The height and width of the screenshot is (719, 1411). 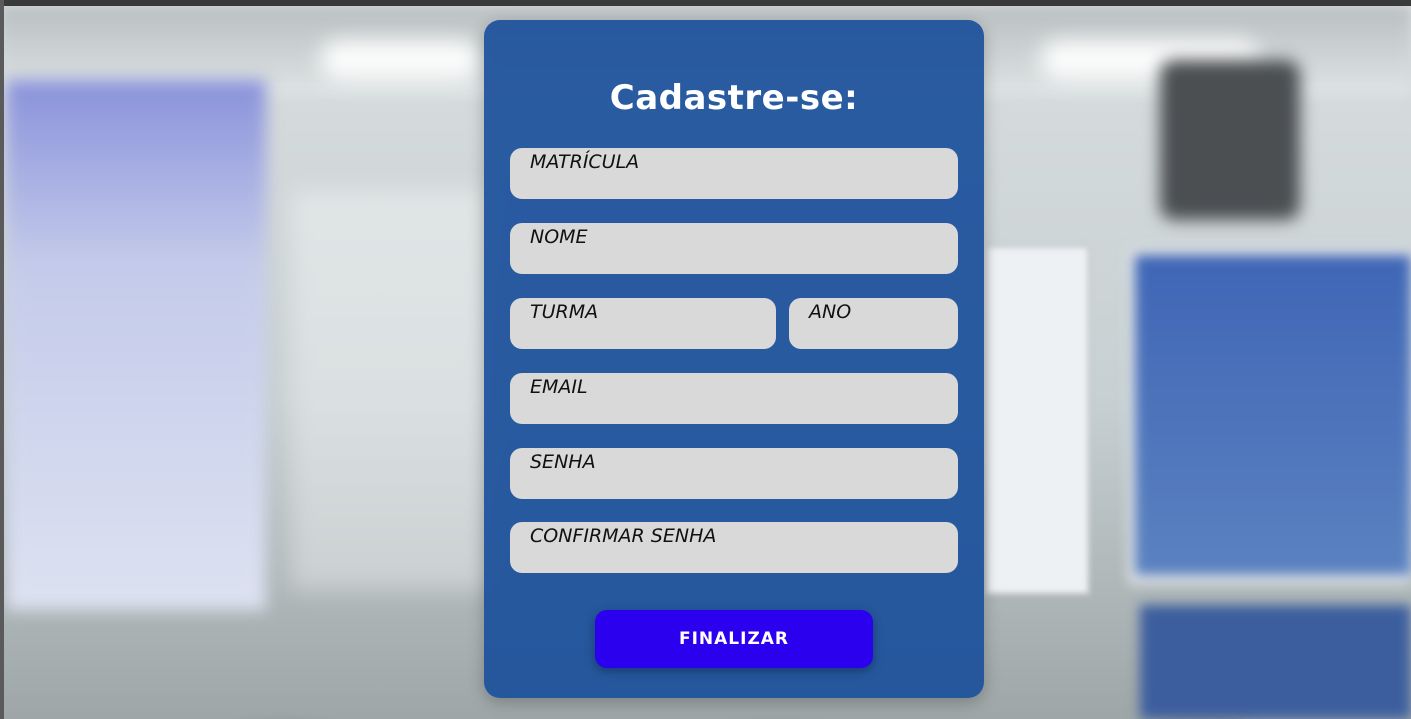 I want to click on senha-placeholder: SENHA, so click(x=563, y=462).